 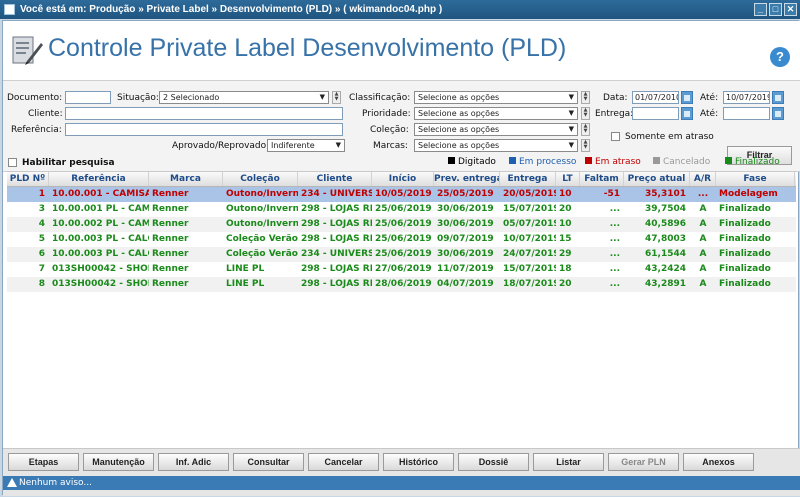 I want to click on table-cell: 43,2424, so click(x=665, y=269).